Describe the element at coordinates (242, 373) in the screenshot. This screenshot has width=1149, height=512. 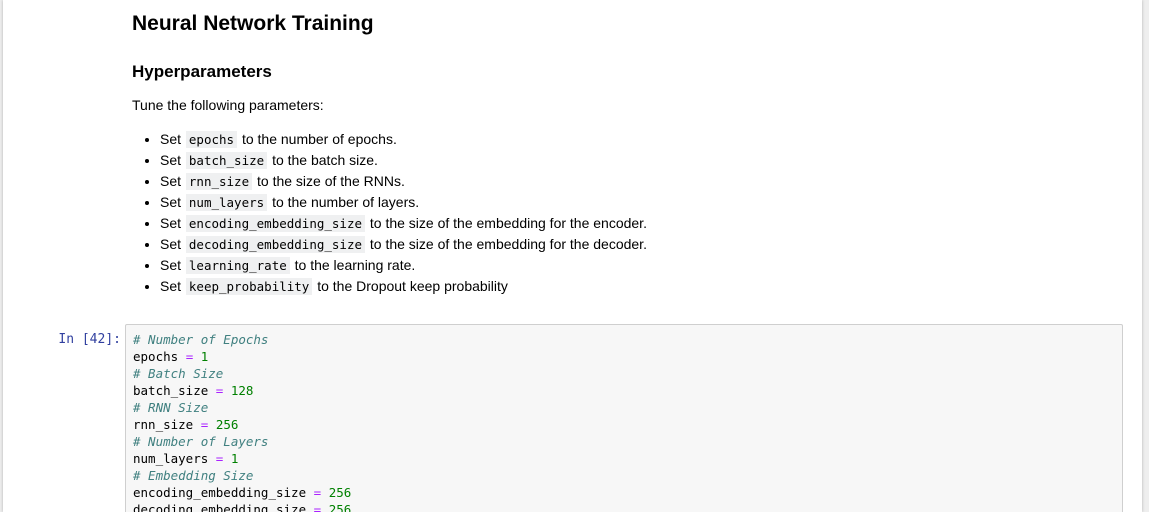
I see `code-line: # Batch Size` at that location.